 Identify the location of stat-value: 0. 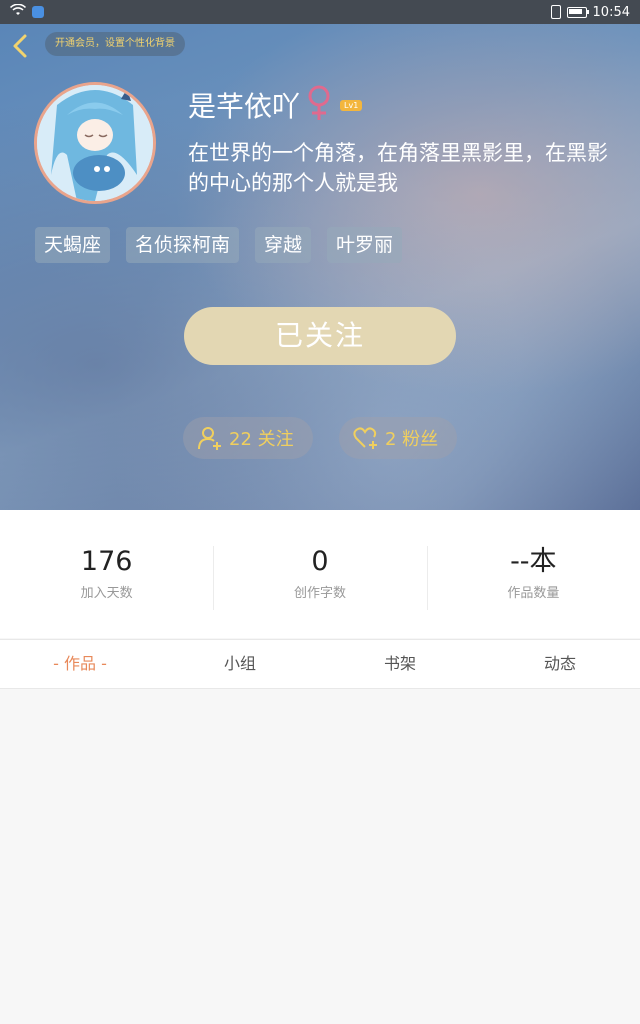
(320, 561).